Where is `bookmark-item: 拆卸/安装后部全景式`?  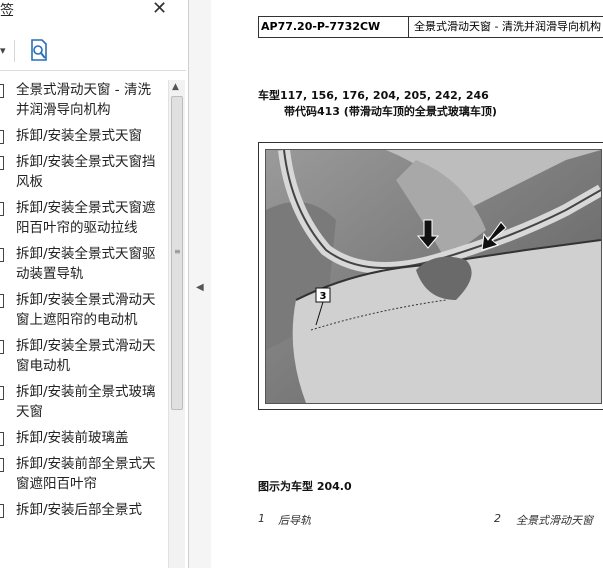
bookmark-item: 拆卸/安装后部全景式 is located at coordinates (84, 510).